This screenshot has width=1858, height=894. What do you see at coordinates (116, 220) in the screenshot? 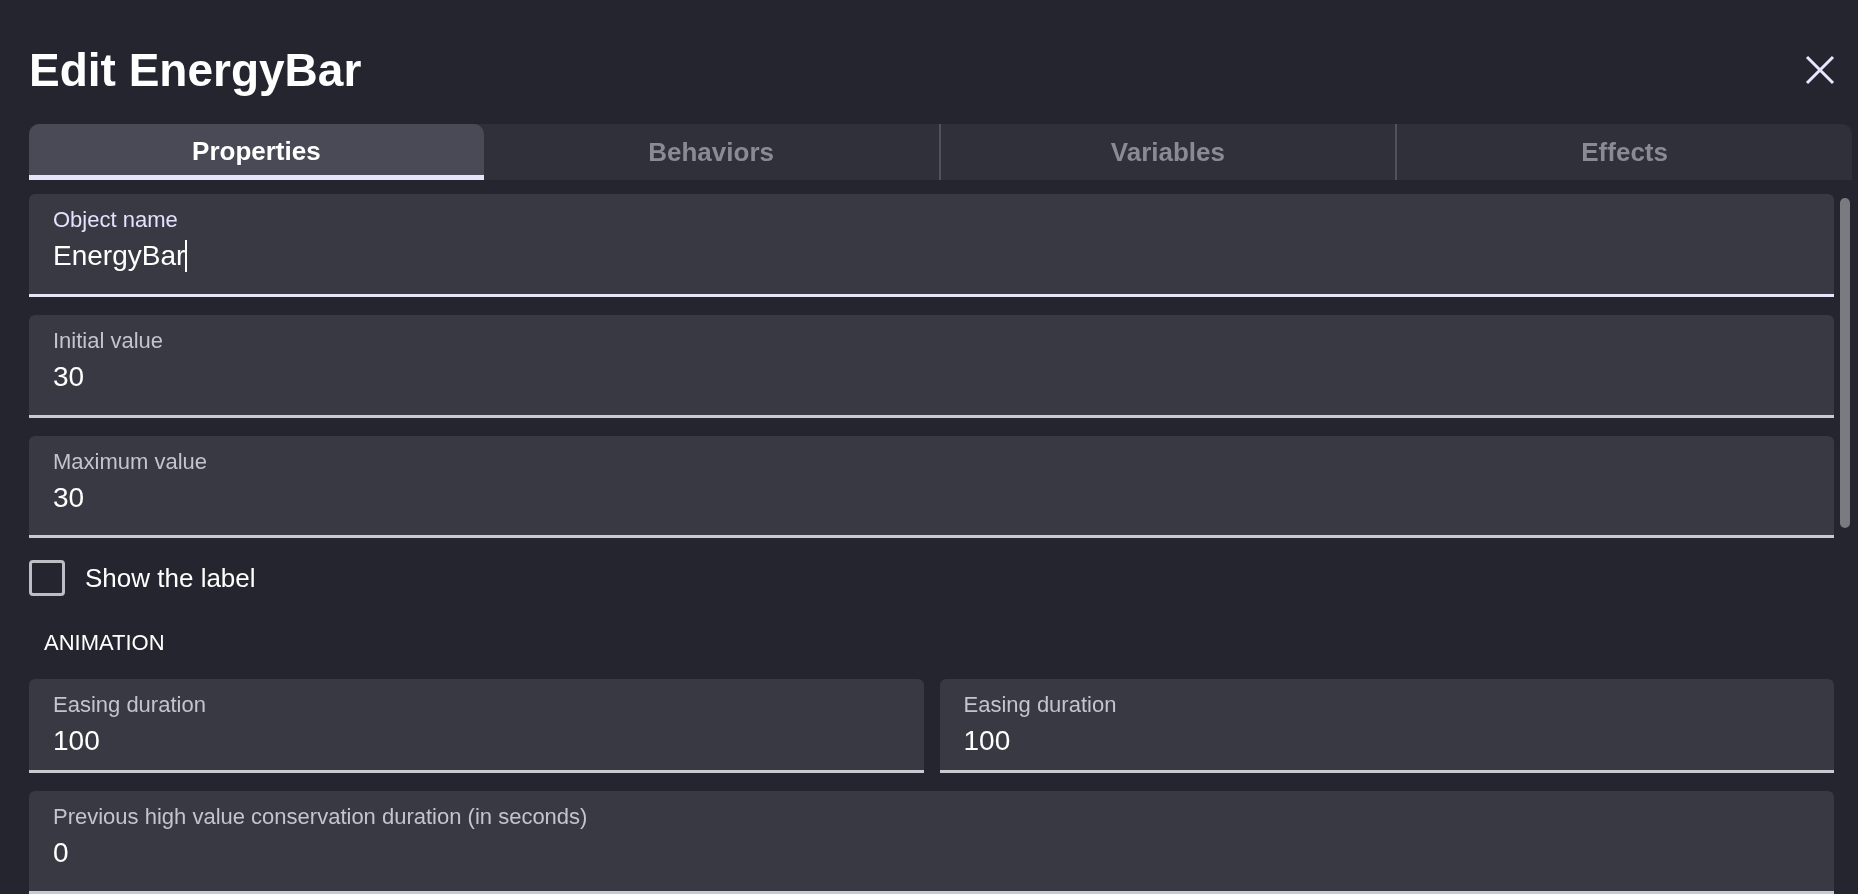
I see `field-label: Object name` at bounding box center [116, 220].